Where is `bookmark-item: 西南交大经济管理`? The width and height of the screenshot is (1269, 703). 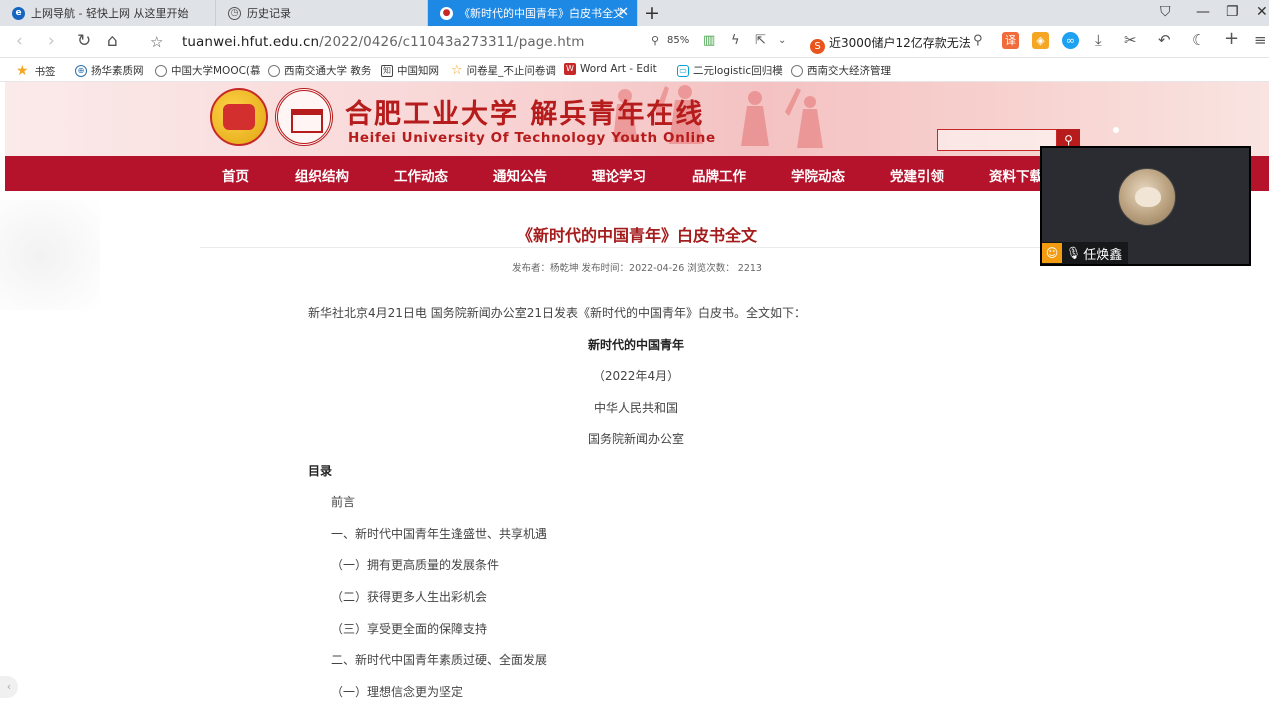 bookmark-item: 西南交大经济管理 is located at coordinates (841, 70).